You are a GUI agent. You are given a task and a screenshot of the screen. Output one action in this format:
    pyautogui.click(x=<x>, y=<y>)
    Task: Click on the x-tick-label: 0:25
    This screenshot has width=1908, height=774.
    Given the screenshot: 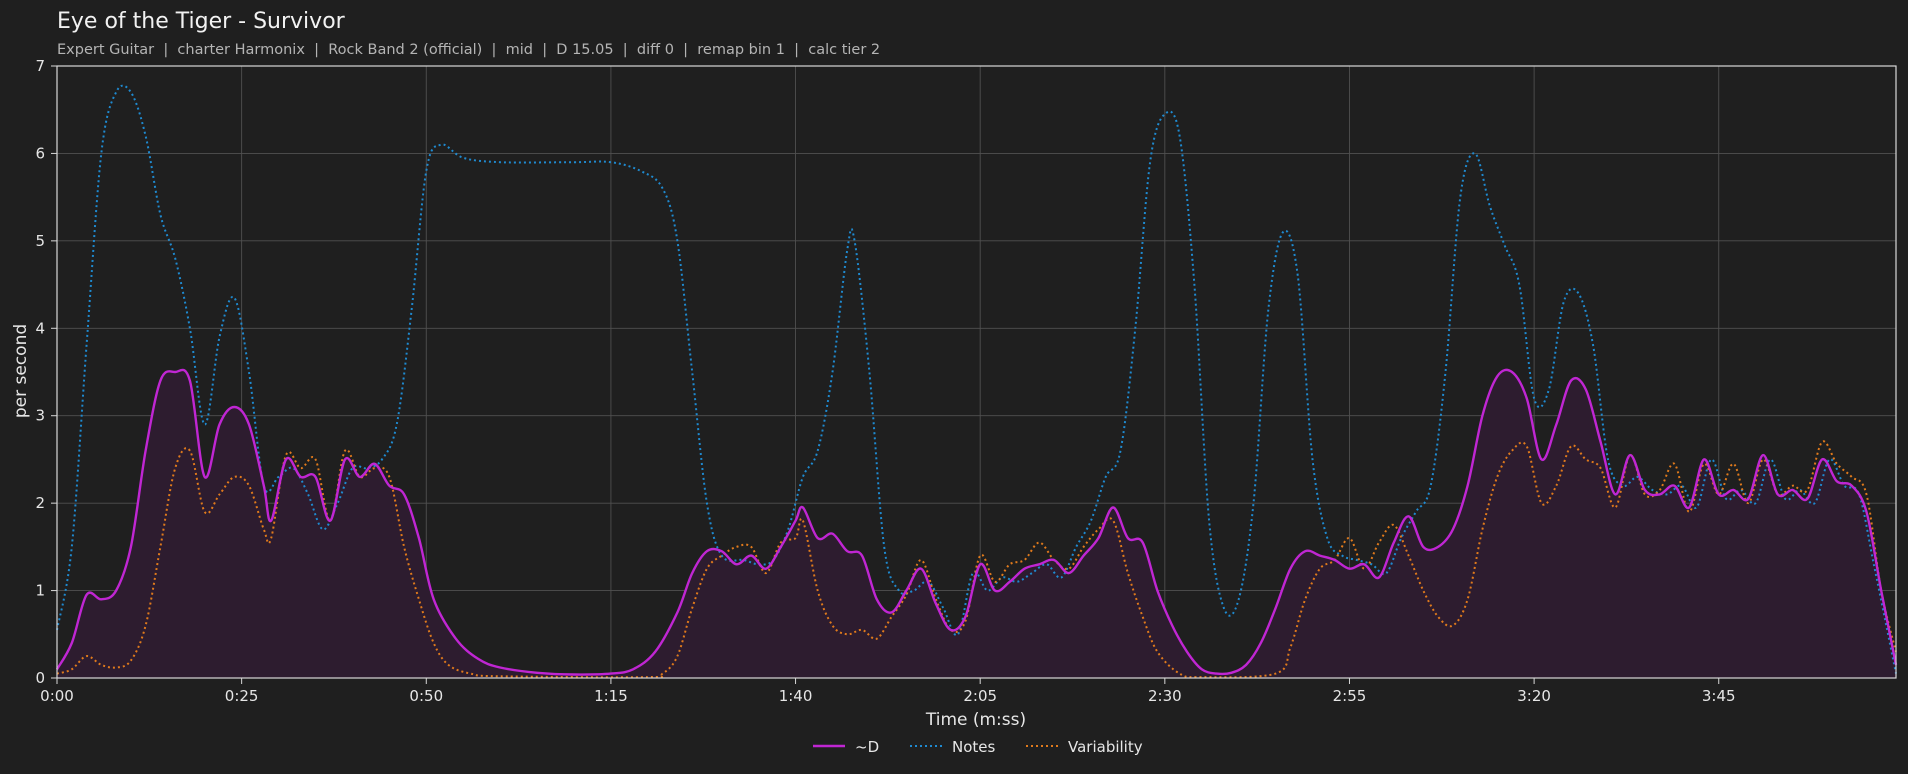 What is the action you would take?
    pyautogui.click(x=242, y=696)
    